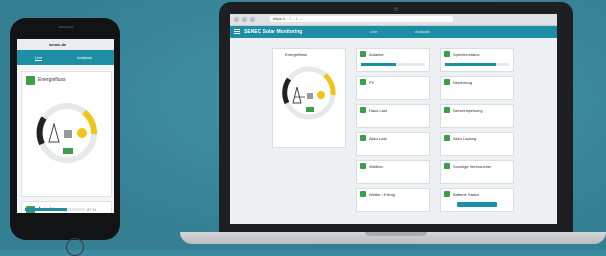 The width and height of the screenshot is (606, 256). I want to click on house-icon, so click(363, 110).